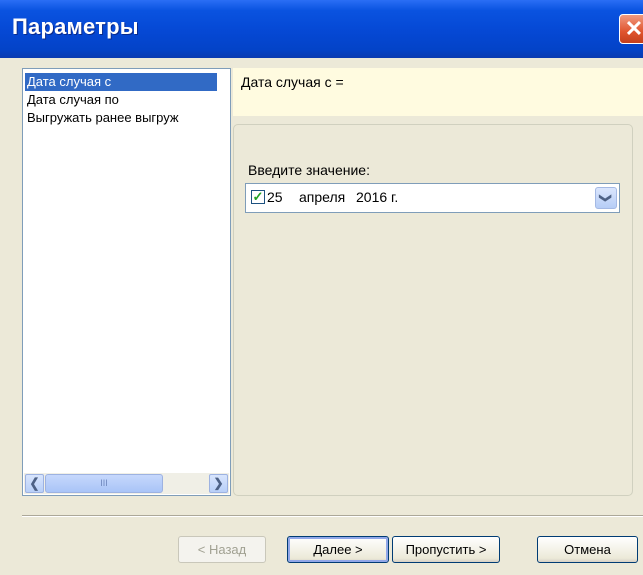 This screenshot has width=643, height=575. I want to click on parameter-info-bar: Дата случая с =, so click(438, 92).